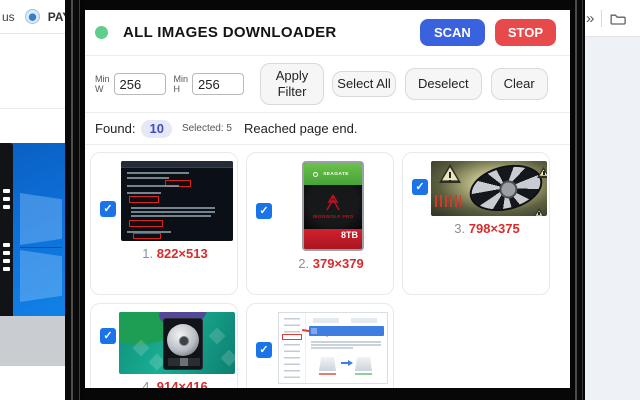 The image size is (640, 400). Describe the element at coordinates (139, 84) in the screenshot. I see `min-width-input` at that location.